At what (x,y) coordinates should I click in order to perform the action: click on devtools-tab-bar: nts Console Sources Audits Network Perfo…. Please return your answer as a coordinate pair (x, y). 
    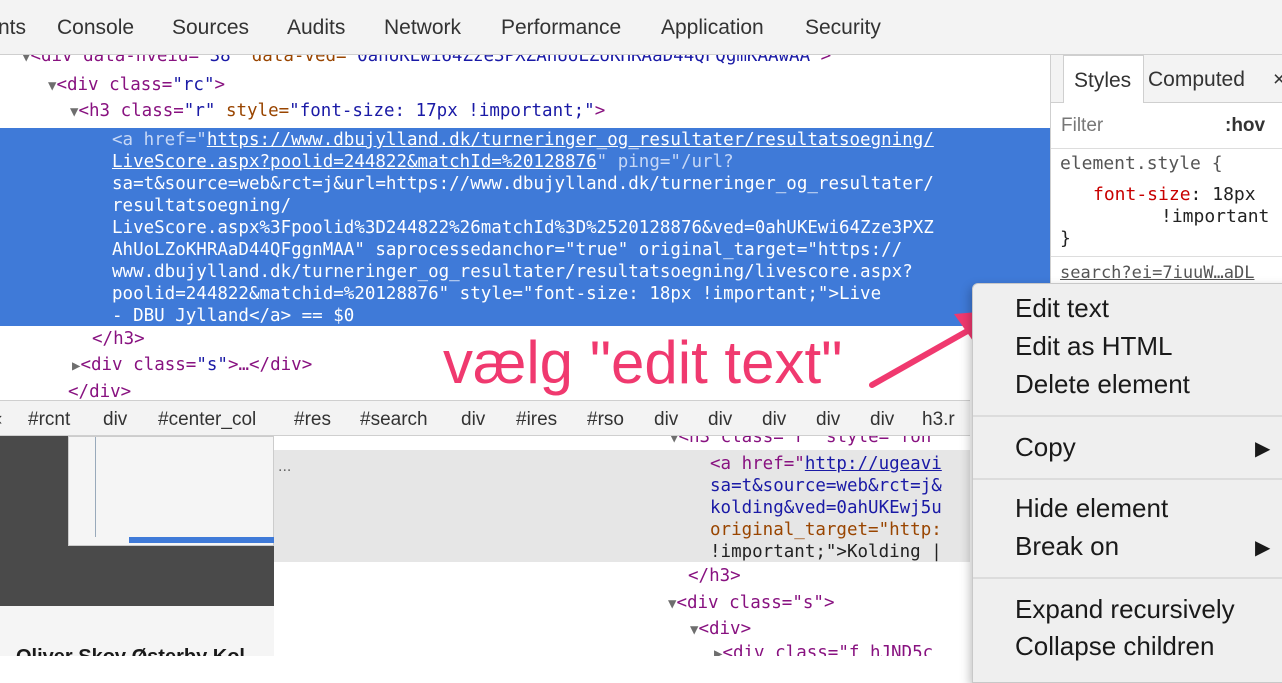
    Looking at the image, I should click on (641, 27).